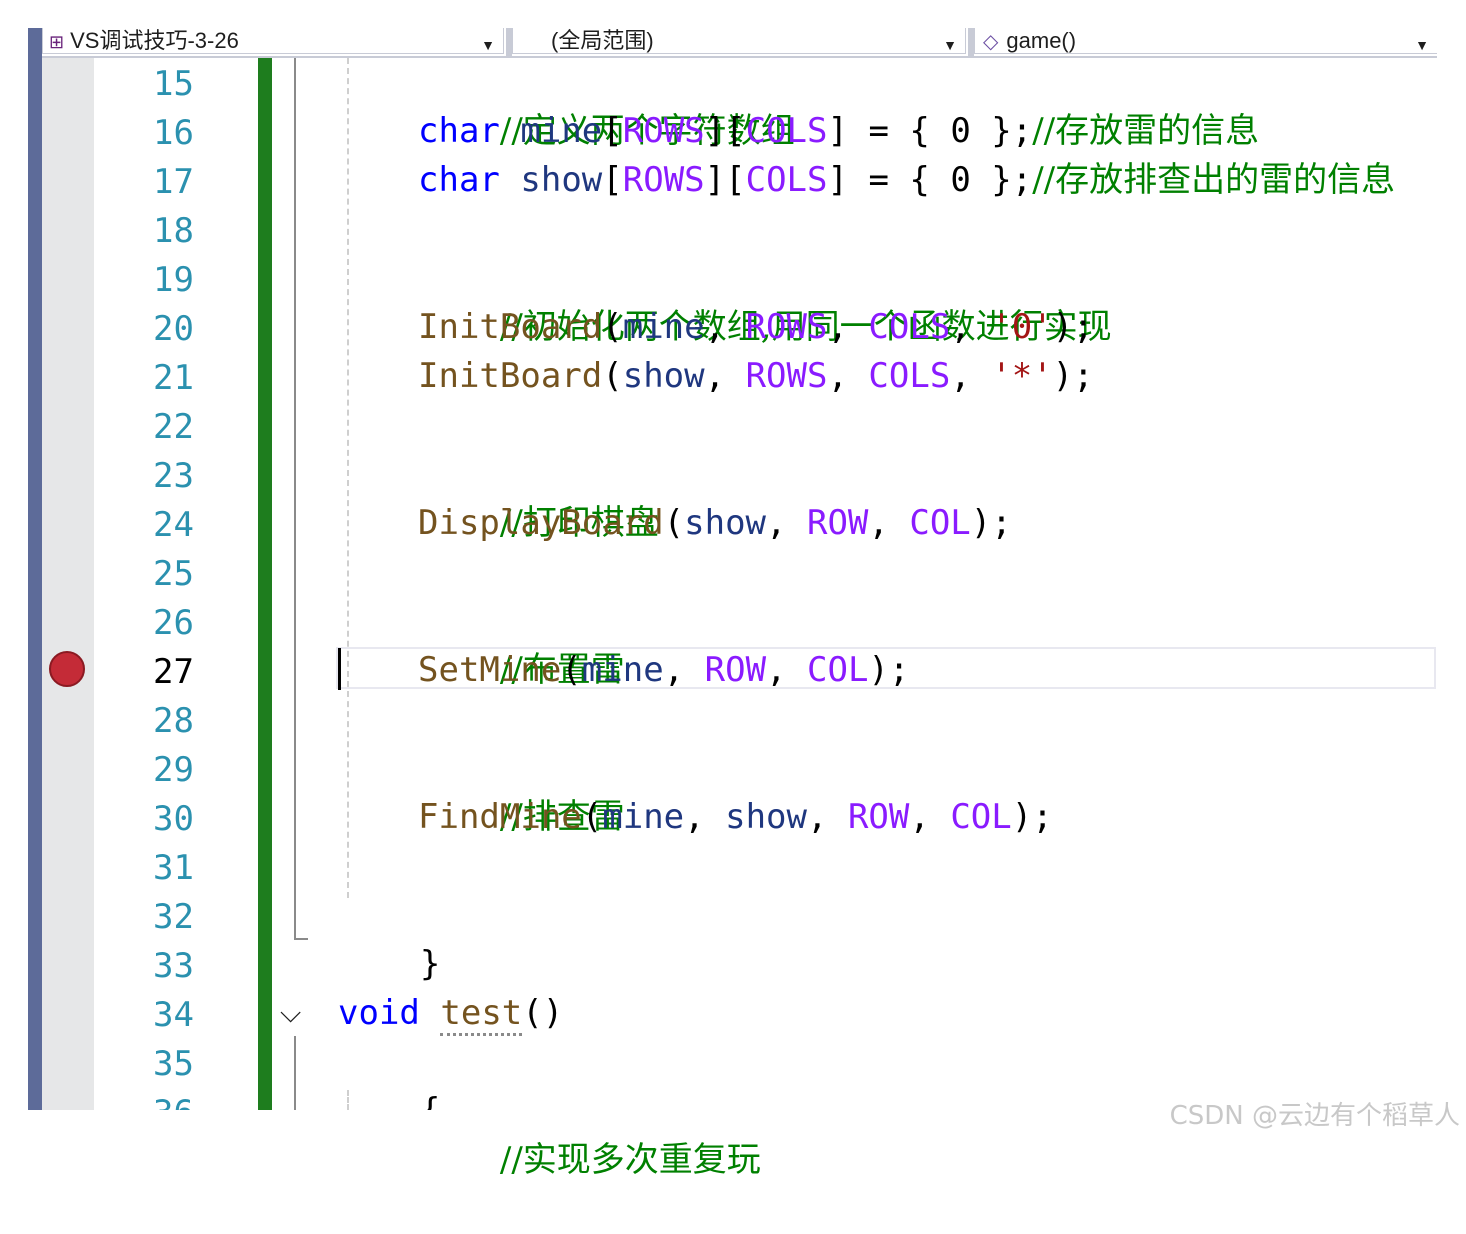  I want to click on line-number: 32, so click(144, 917).